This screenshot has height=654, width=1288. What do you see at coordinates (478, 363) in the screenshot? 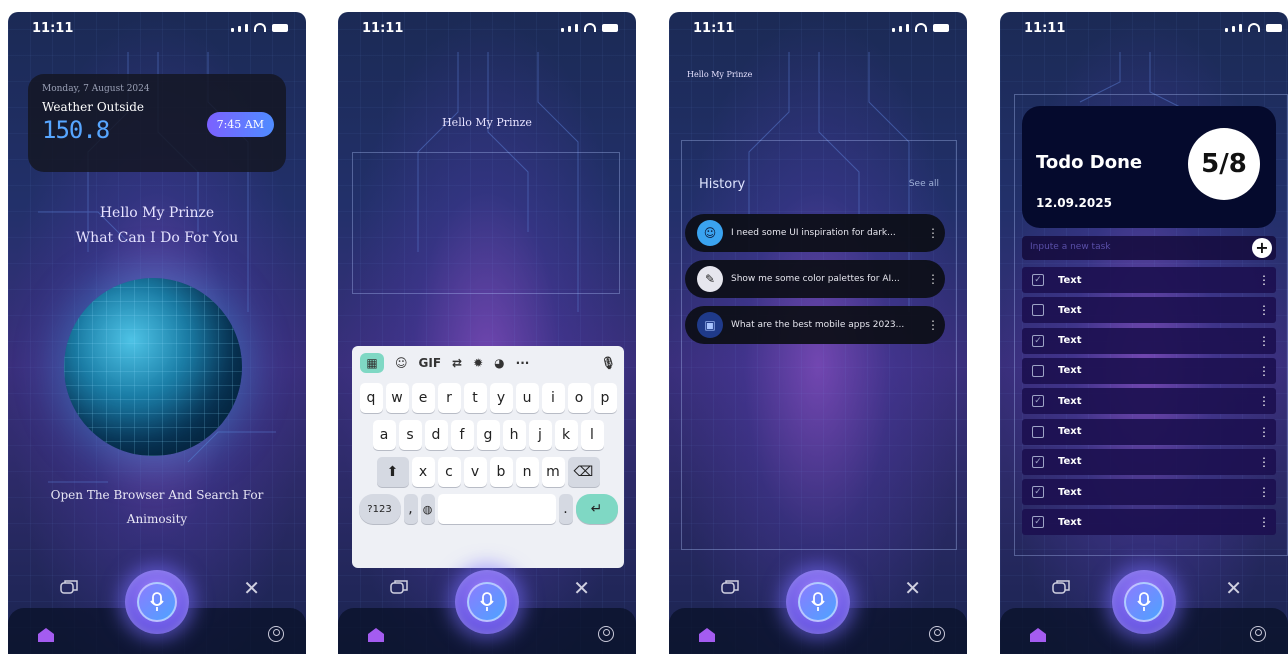
I see `settings-icon: ✹` at bounding box center [478, 363].